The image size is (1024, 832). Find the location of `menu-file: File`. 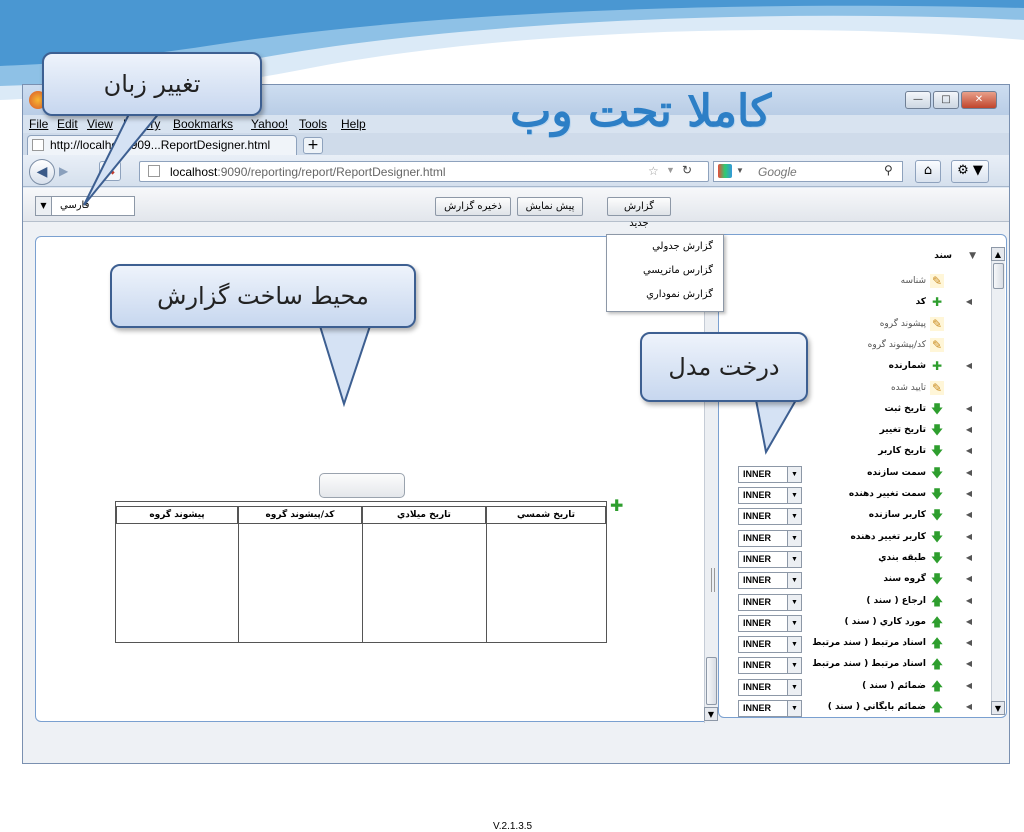

menu-file: File is located at coordinates (38, 124).